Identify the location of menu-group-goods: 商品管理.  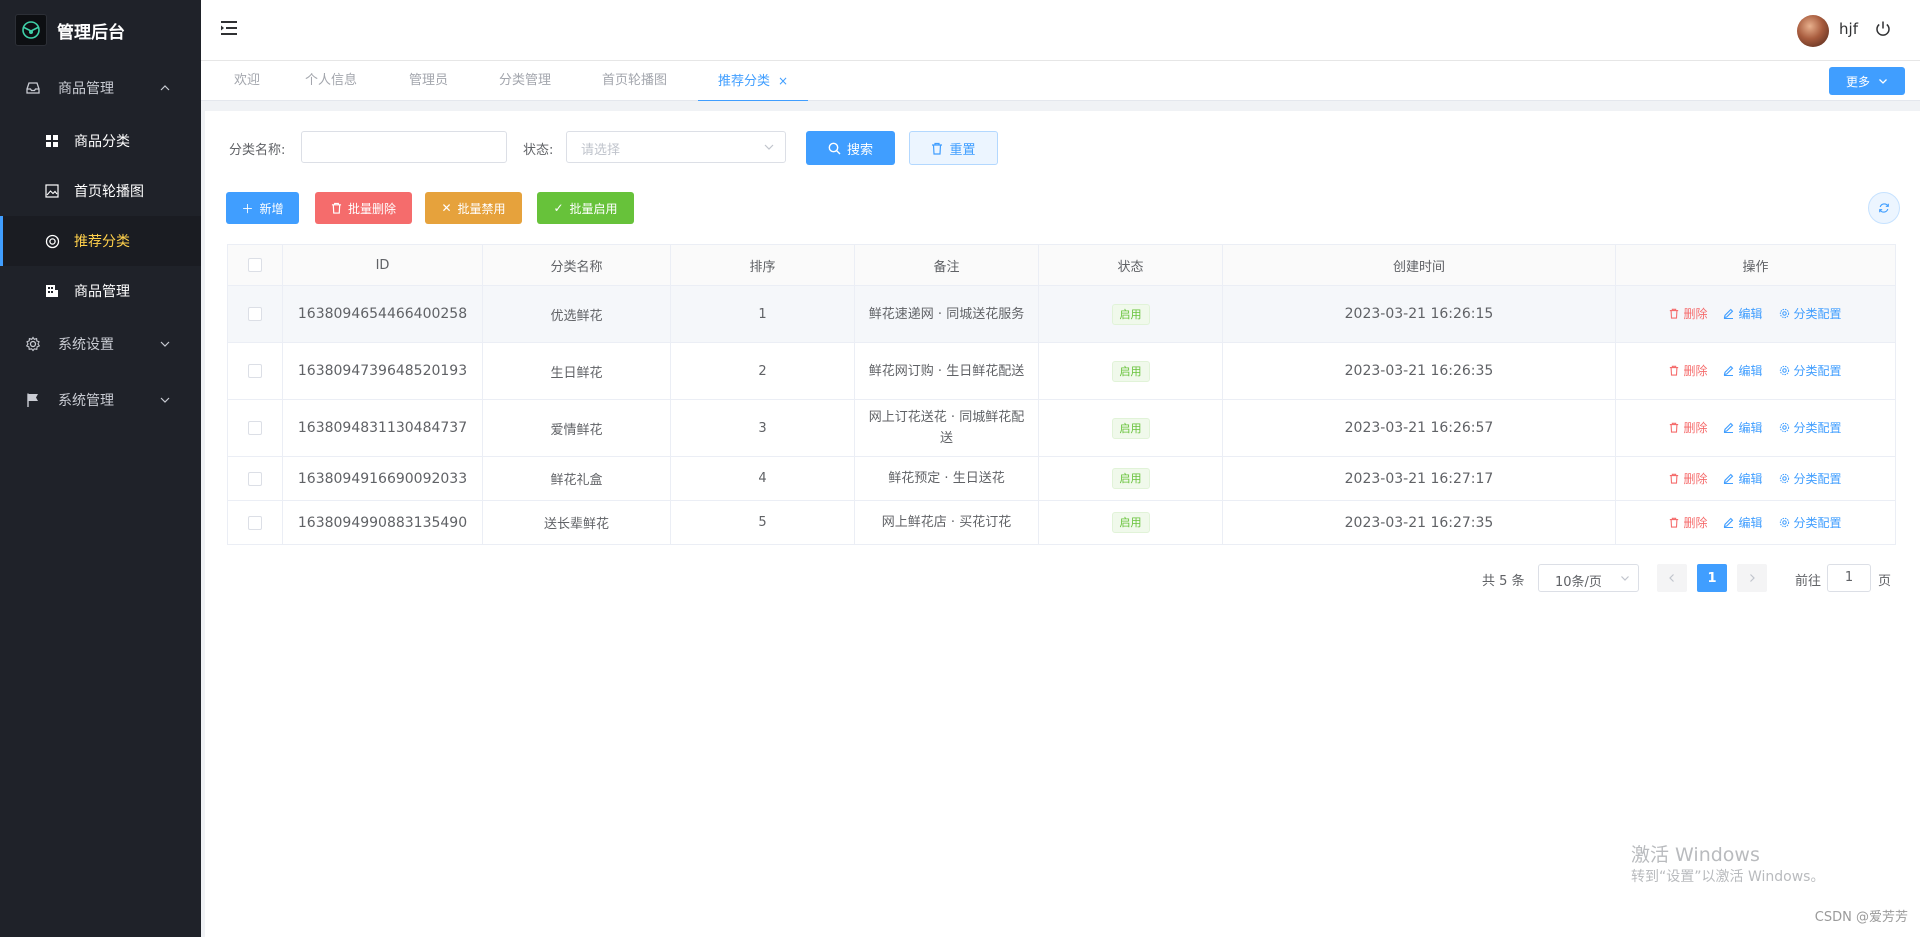
(100, 88).